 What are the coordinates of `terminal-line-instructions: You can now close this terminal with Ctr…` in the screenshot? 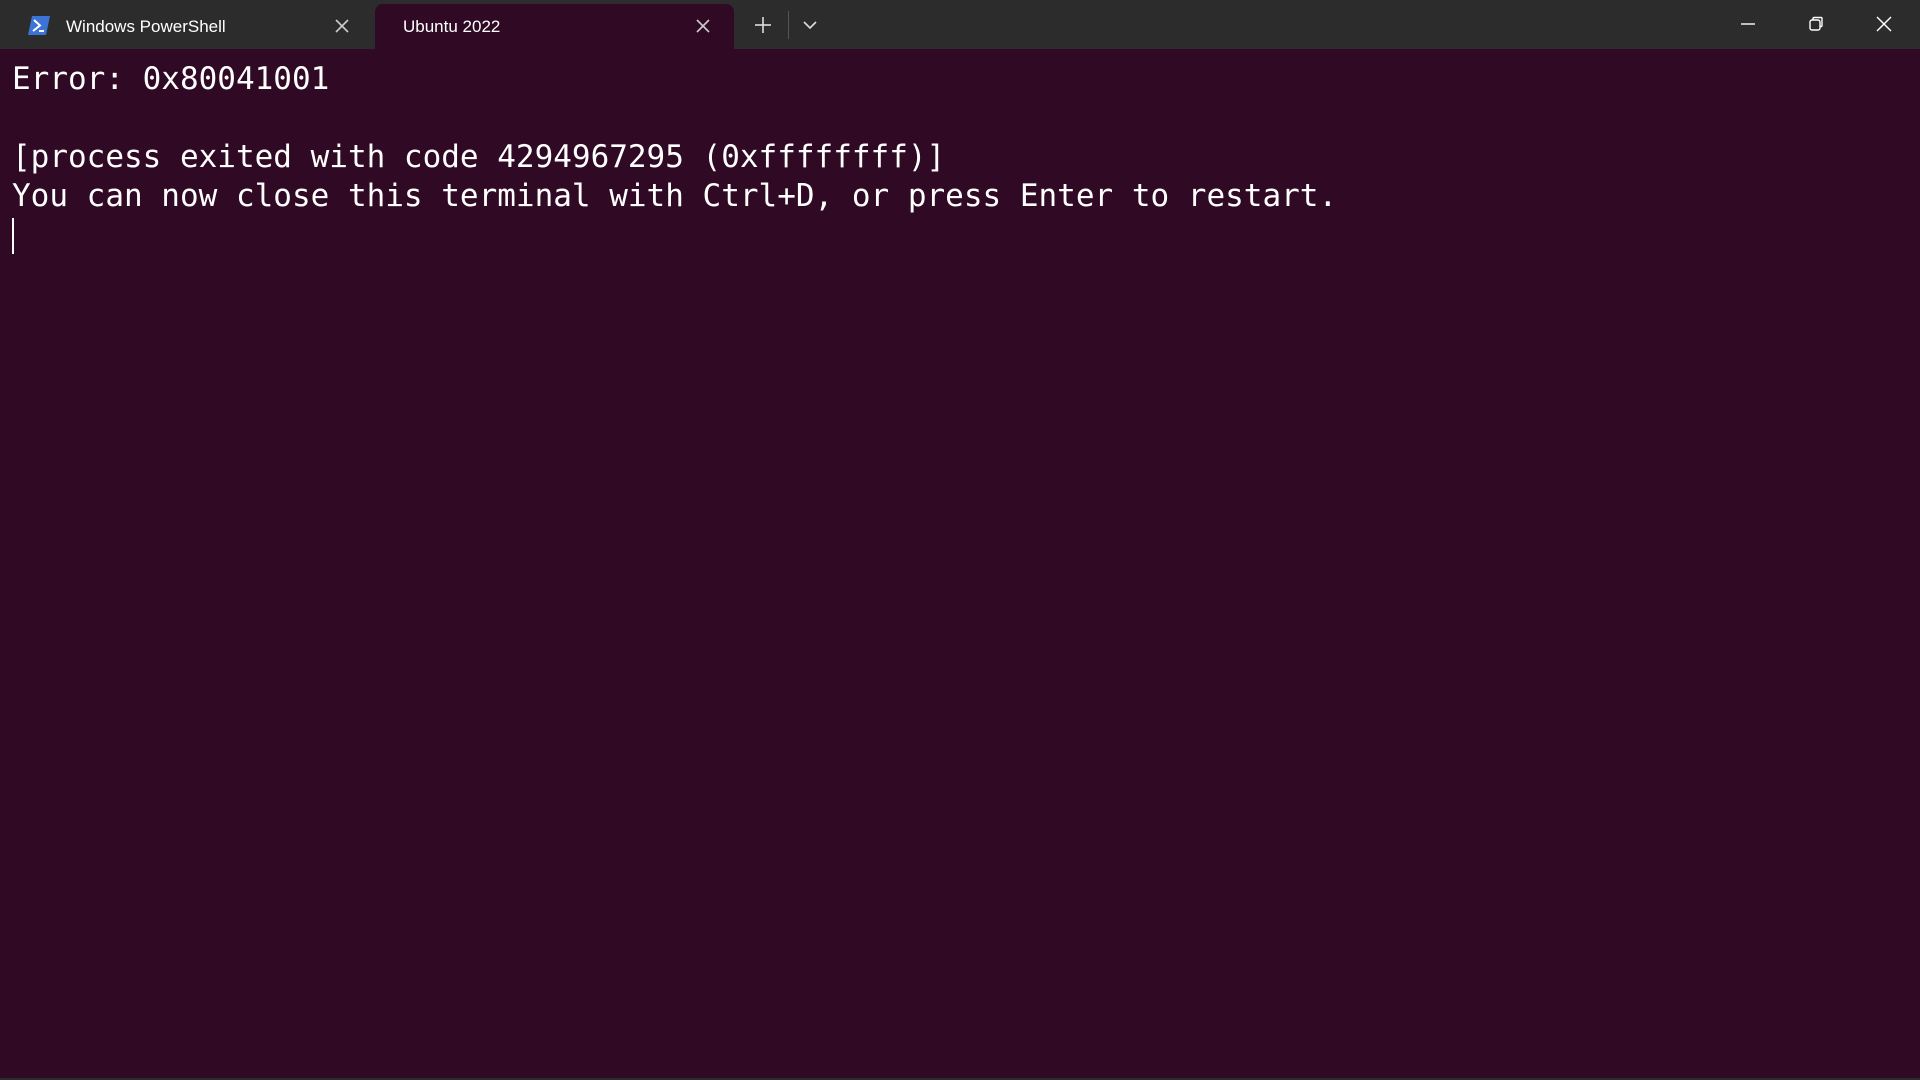 It's located at (675, 196).